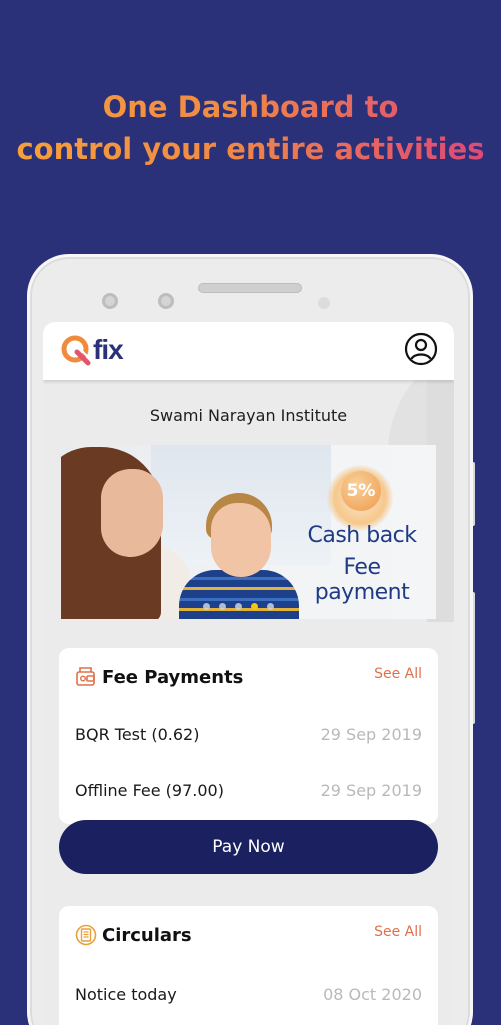 This screenshot has height=1025, width=501. Describe the element at coordinates (398, 674) in the screenshot. I see `fee-see-all-link: See All` at that location.